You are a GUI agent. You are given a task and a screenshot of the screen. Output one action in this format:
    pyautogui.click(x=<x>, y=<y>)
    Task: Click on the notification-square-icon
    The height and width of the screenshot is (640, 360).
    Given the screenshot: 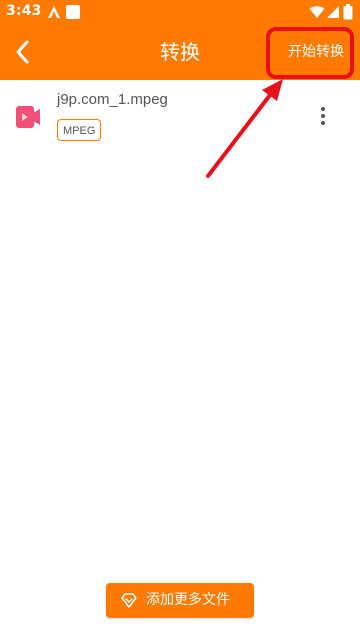 What is the action you would take?
    pyautogui.click(x=73, y=12)
    